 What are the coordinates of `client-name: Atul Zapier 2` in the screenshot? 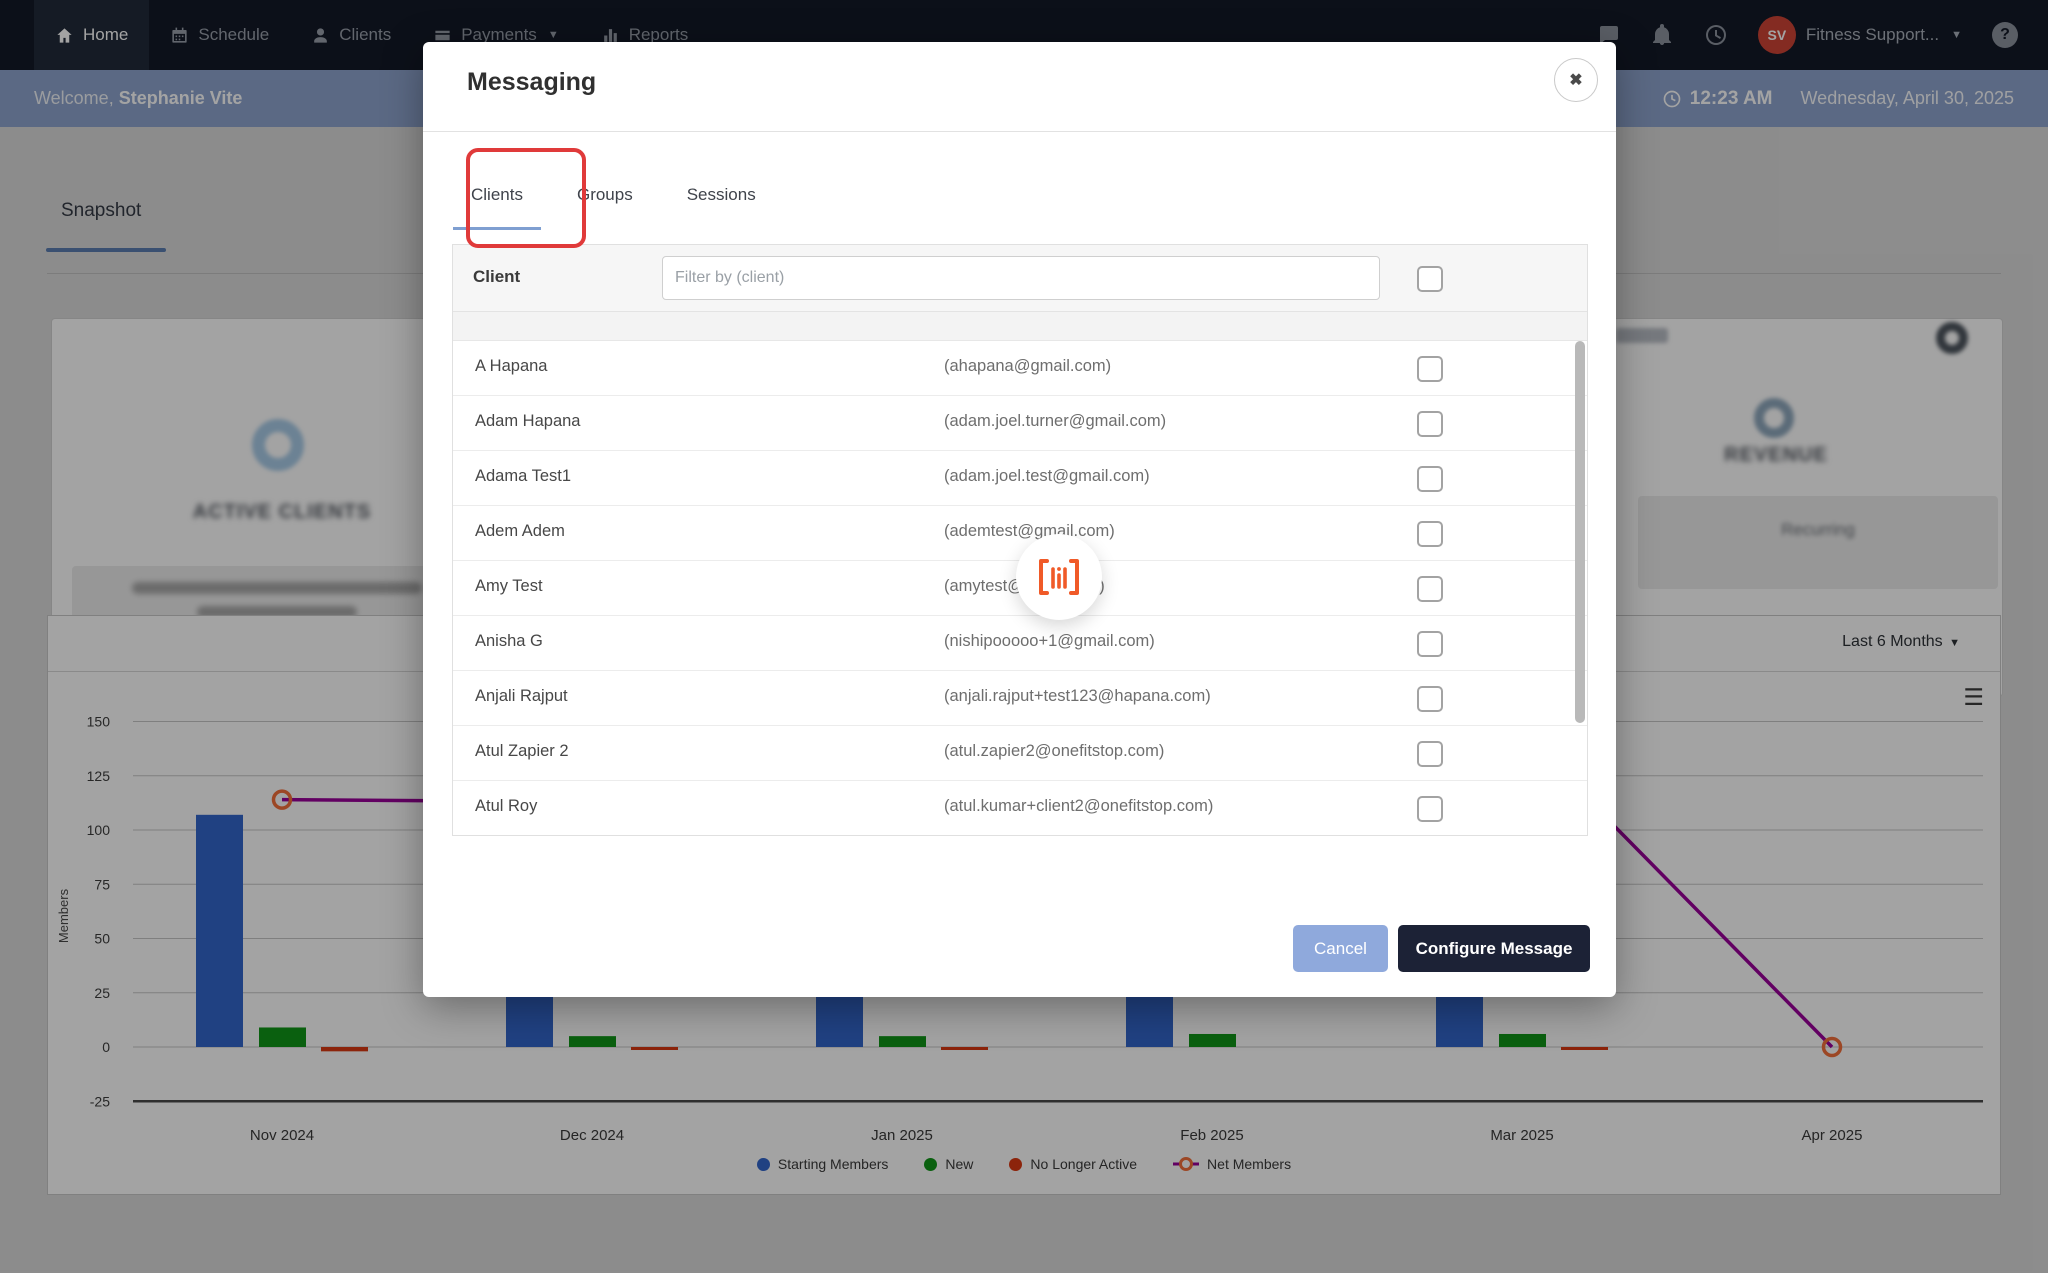 It's located at (522, 751).